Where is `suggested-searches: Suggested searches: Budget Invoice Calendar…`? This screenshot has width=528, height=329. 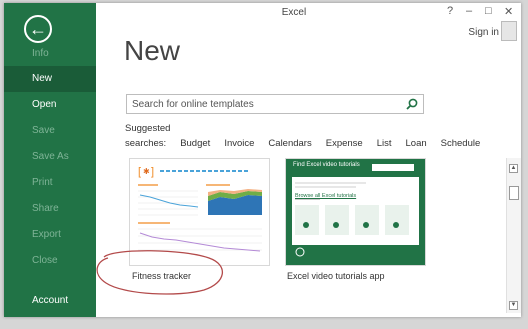 suggested-searches: Suggested searches: Budget Invoice Calendar… is located at coordinates (302, 136).